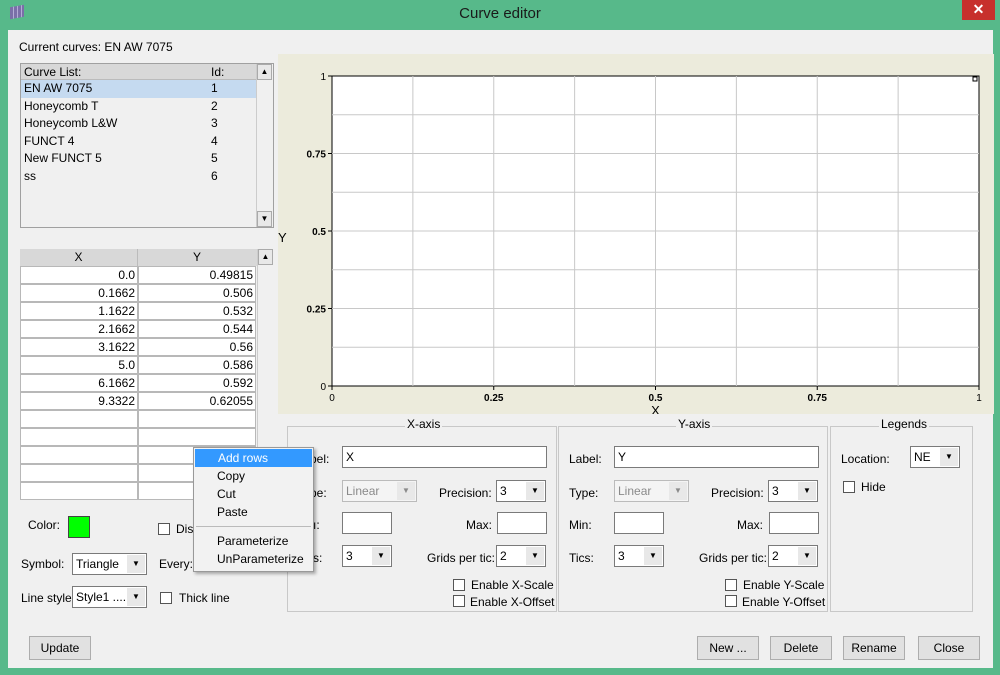  Describe the element at coordinates (166, 598) in the screenshot. I see `thick-line-checkbox` at that location.